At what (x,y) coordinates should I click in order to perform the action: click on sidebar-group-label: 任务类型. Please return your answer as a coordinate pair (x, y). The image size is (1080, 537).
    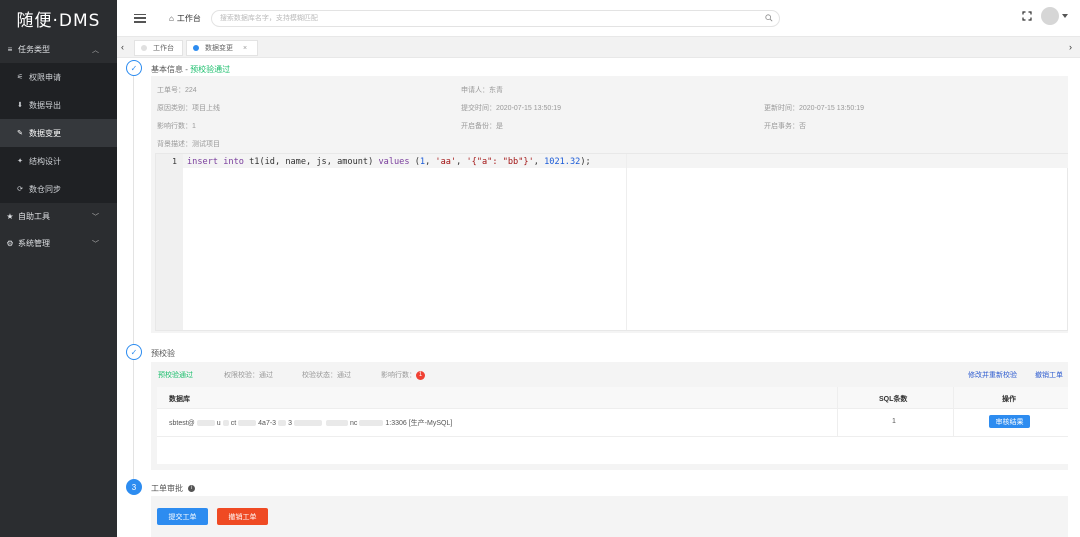
    Looking at the image, I should click on (34, 49).